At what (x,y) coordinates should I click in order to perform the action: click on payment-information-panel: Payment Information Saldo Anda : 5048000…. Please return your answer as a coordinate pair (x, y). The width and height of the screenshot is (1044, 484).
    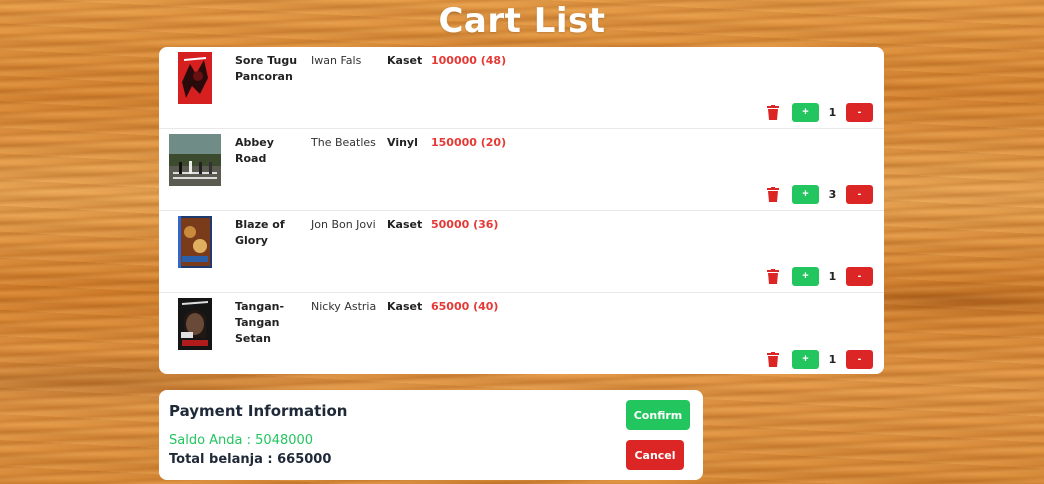
    Looking at the image, I should click on (431, 435).